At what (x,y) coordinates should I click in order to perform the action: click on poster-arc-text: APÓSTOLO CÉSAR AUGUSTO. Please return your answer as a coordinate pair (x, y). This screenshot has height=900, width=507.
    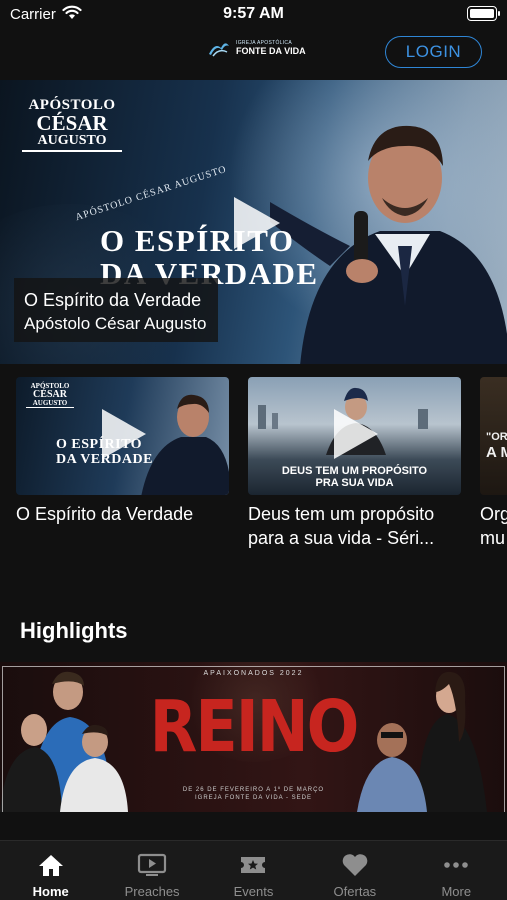
    Looking at the image, I should click on (151, 193).